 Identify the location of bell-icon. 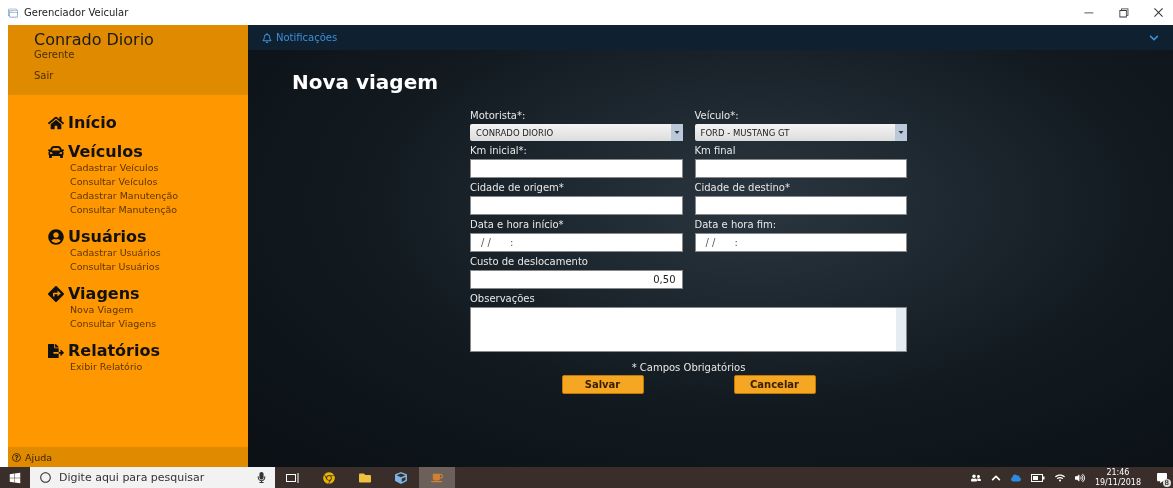
(267, 37).